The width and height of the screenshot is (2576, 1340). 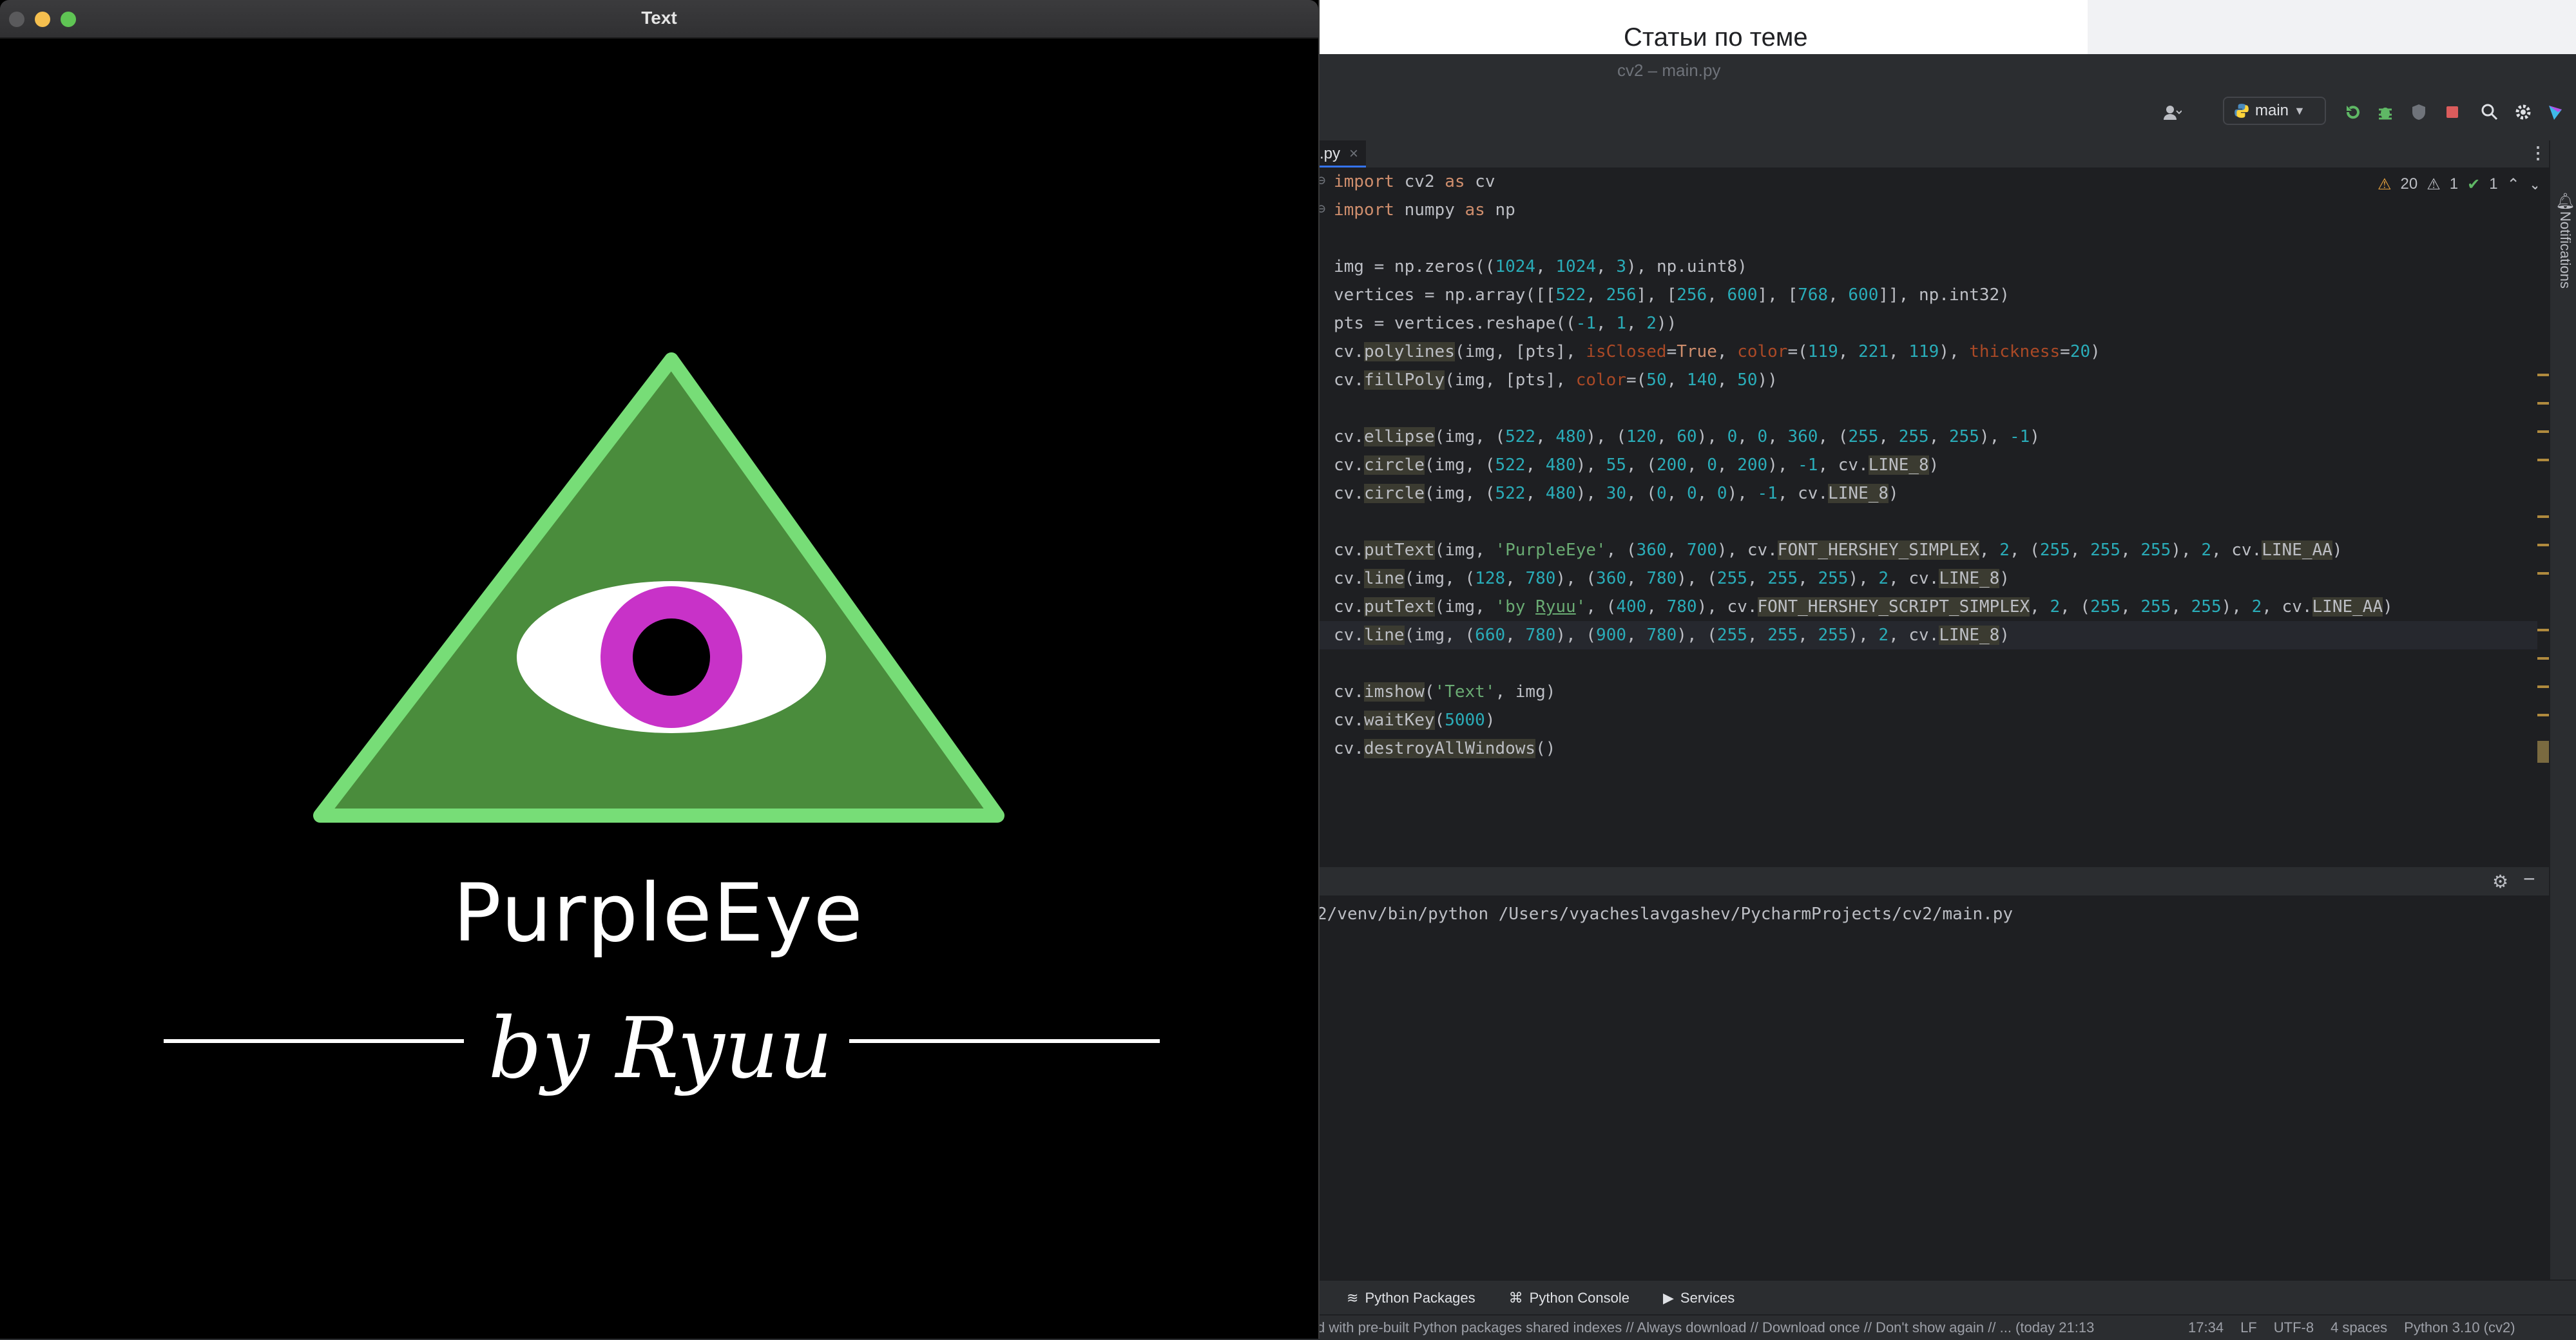 I want to click on python-packages-button: ≋ Python Packages, so click(x=1411, y=1298).